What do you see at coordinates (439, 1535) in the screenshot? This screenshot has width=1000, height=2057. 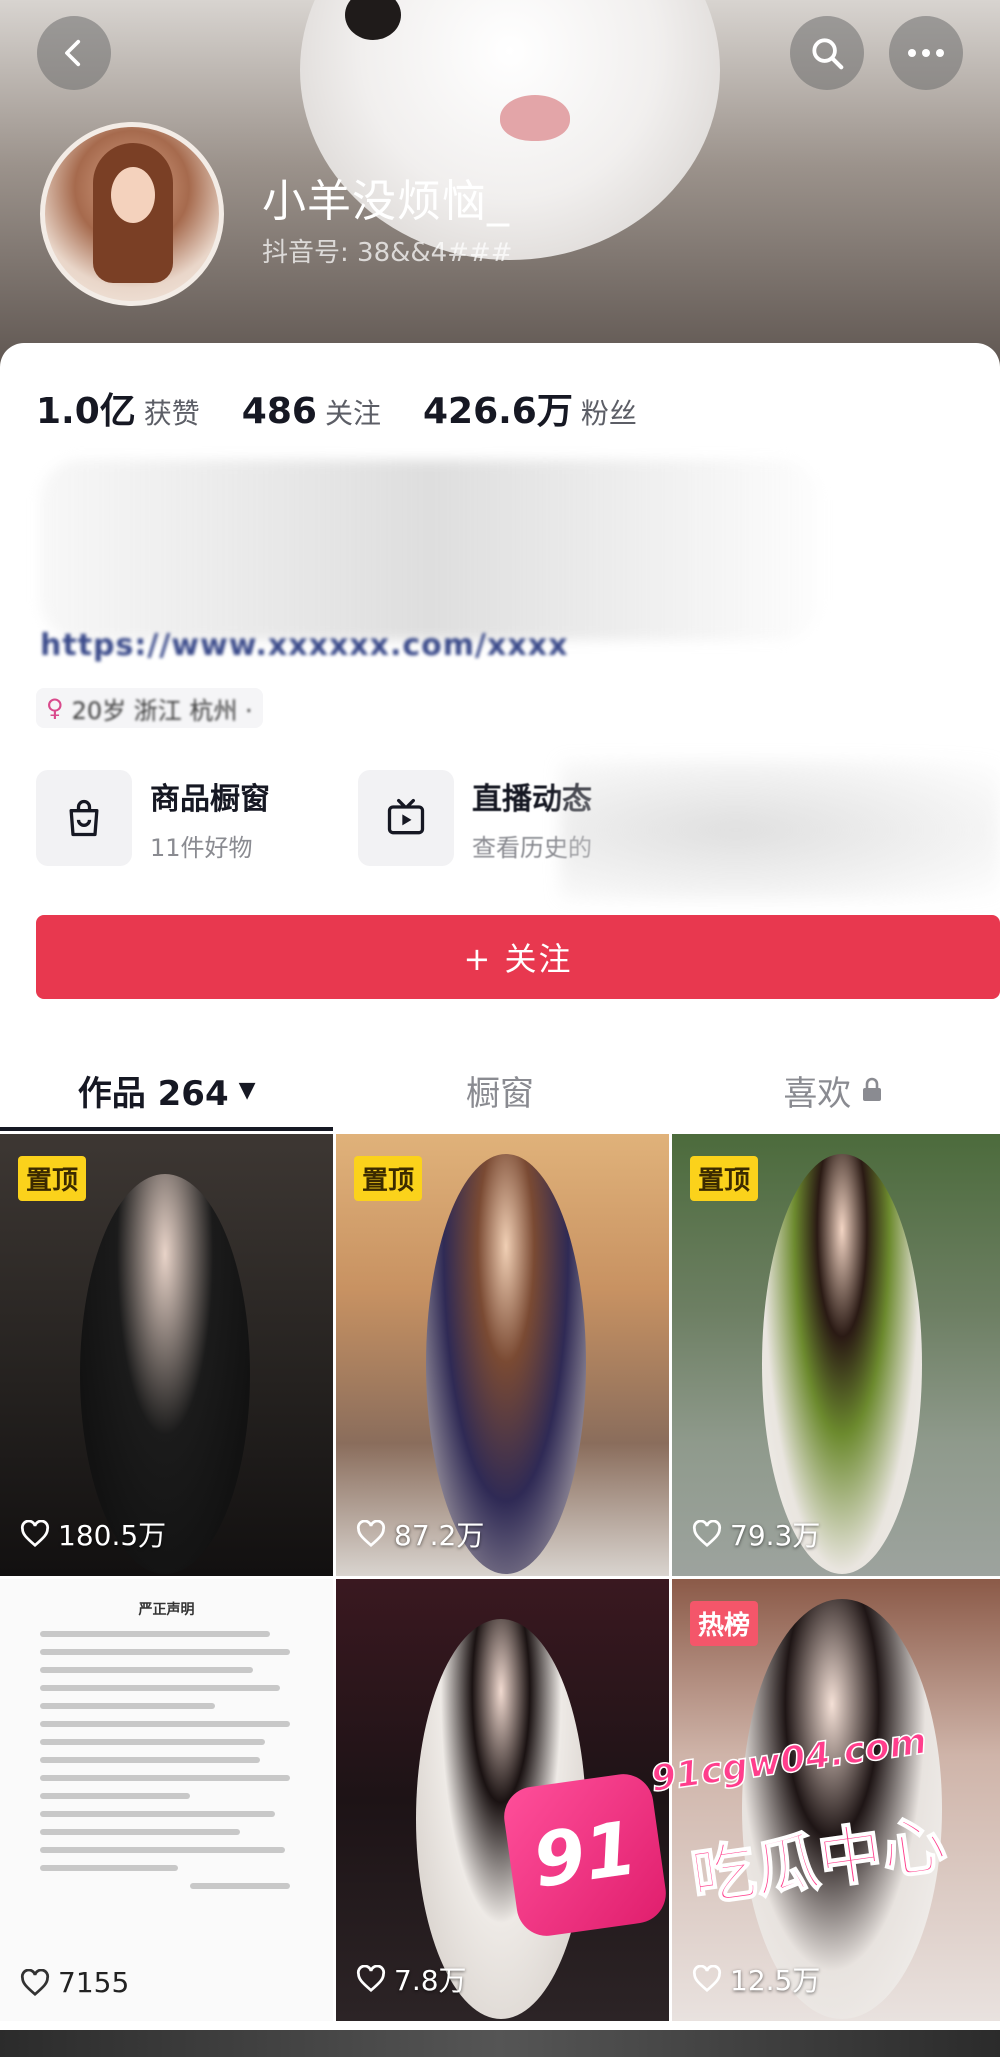 I see `like-count-value: 87.2万` at bounding box center [439, 1535].